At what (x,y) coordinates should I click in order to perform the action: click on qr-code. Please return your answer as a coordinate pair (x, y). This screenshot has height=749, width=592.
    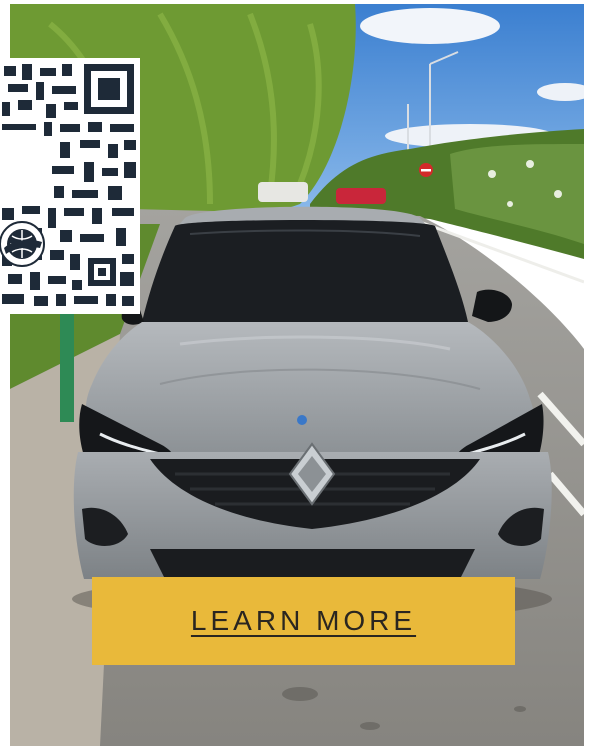
    Looking at the image, I should click on (70, 186).